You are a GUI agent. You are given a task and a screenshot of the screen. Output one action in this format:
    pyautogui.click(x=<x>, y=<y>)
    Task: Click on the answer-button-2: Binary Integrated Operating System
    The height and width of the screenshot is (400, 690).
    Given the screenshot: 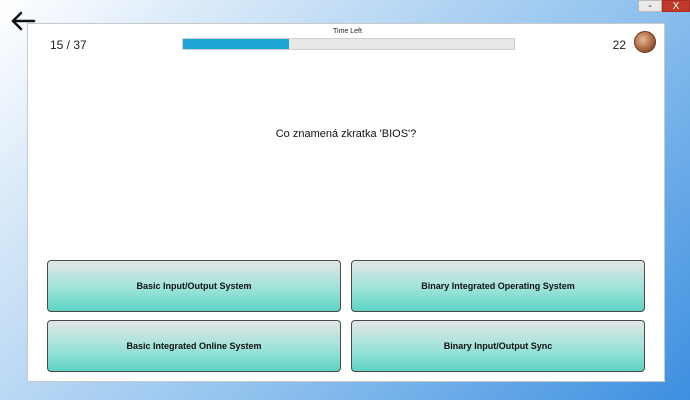 What is the action you would take?
    pyautogui.click(x=498, y=286)
    